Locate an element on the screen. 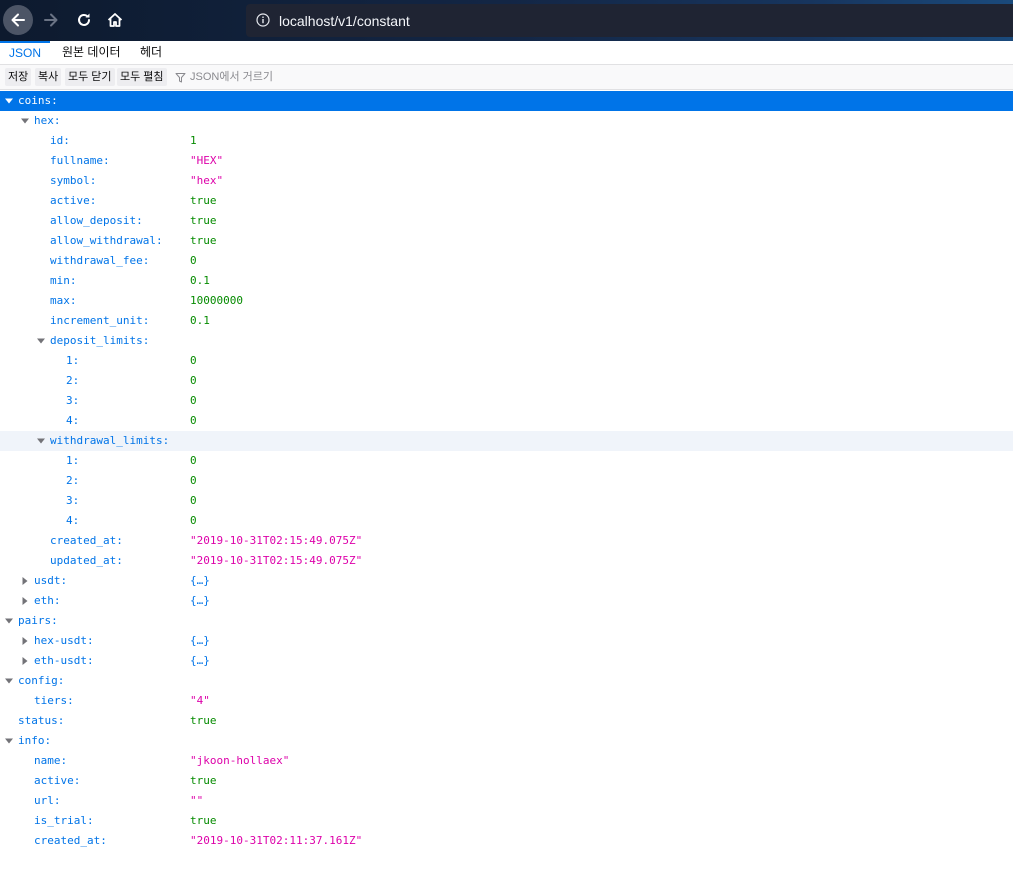 The width and height of the screenshot is (1013, 879). viewer-tabs: JSON 원본 데이터 헤더 is located at coordinates (506, 53).